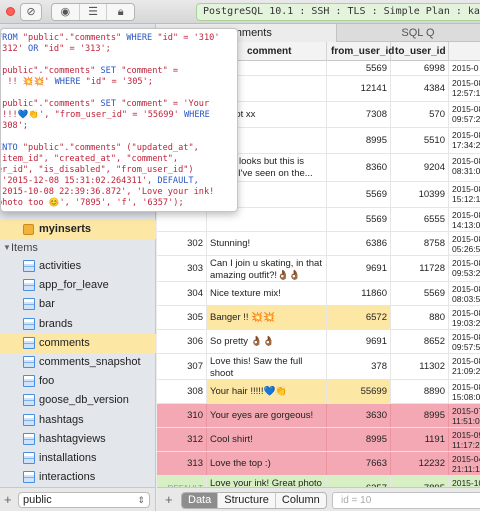 The image size is (480, 511). I want to click on cell-comment: Stunning!, so click(267, 243).